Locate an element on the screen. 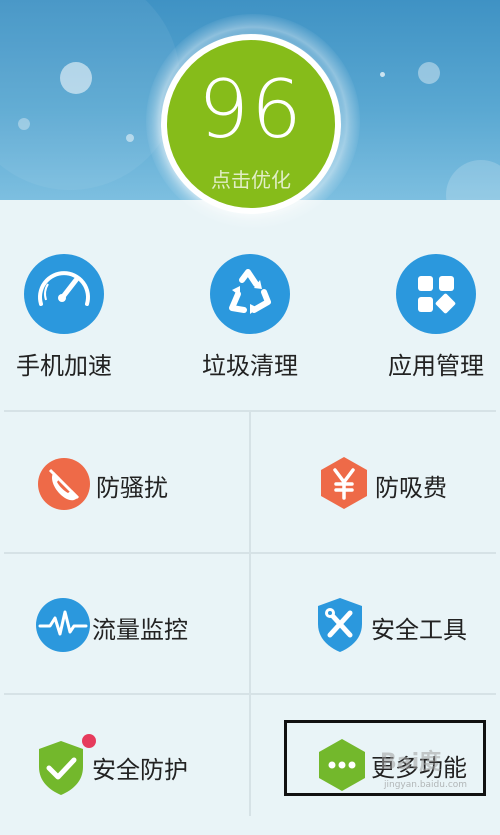 The width and height of the screenshot is (500, 835). notification-badge is located at coordinates (89, 741).